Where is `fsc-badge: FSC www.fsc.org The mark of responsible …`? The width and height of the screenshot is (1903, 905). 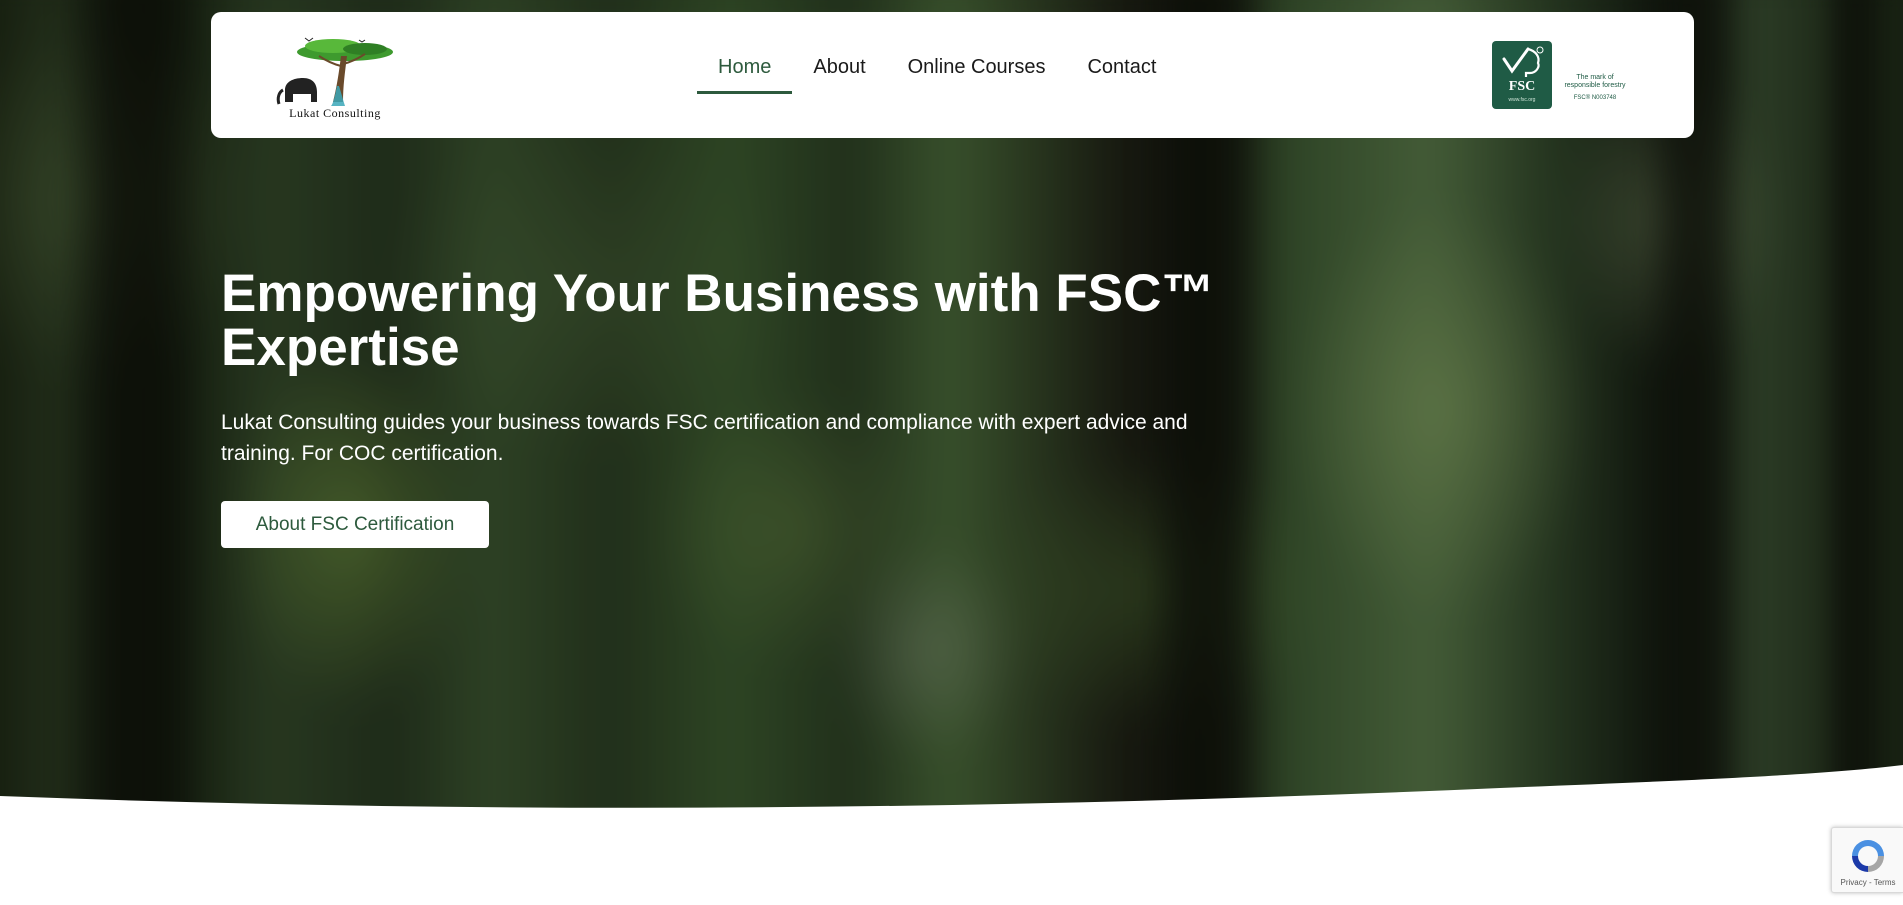
fsc-badge: FSC www.fsc.org The mark of responsible … is located at coordinates (1562, 76).